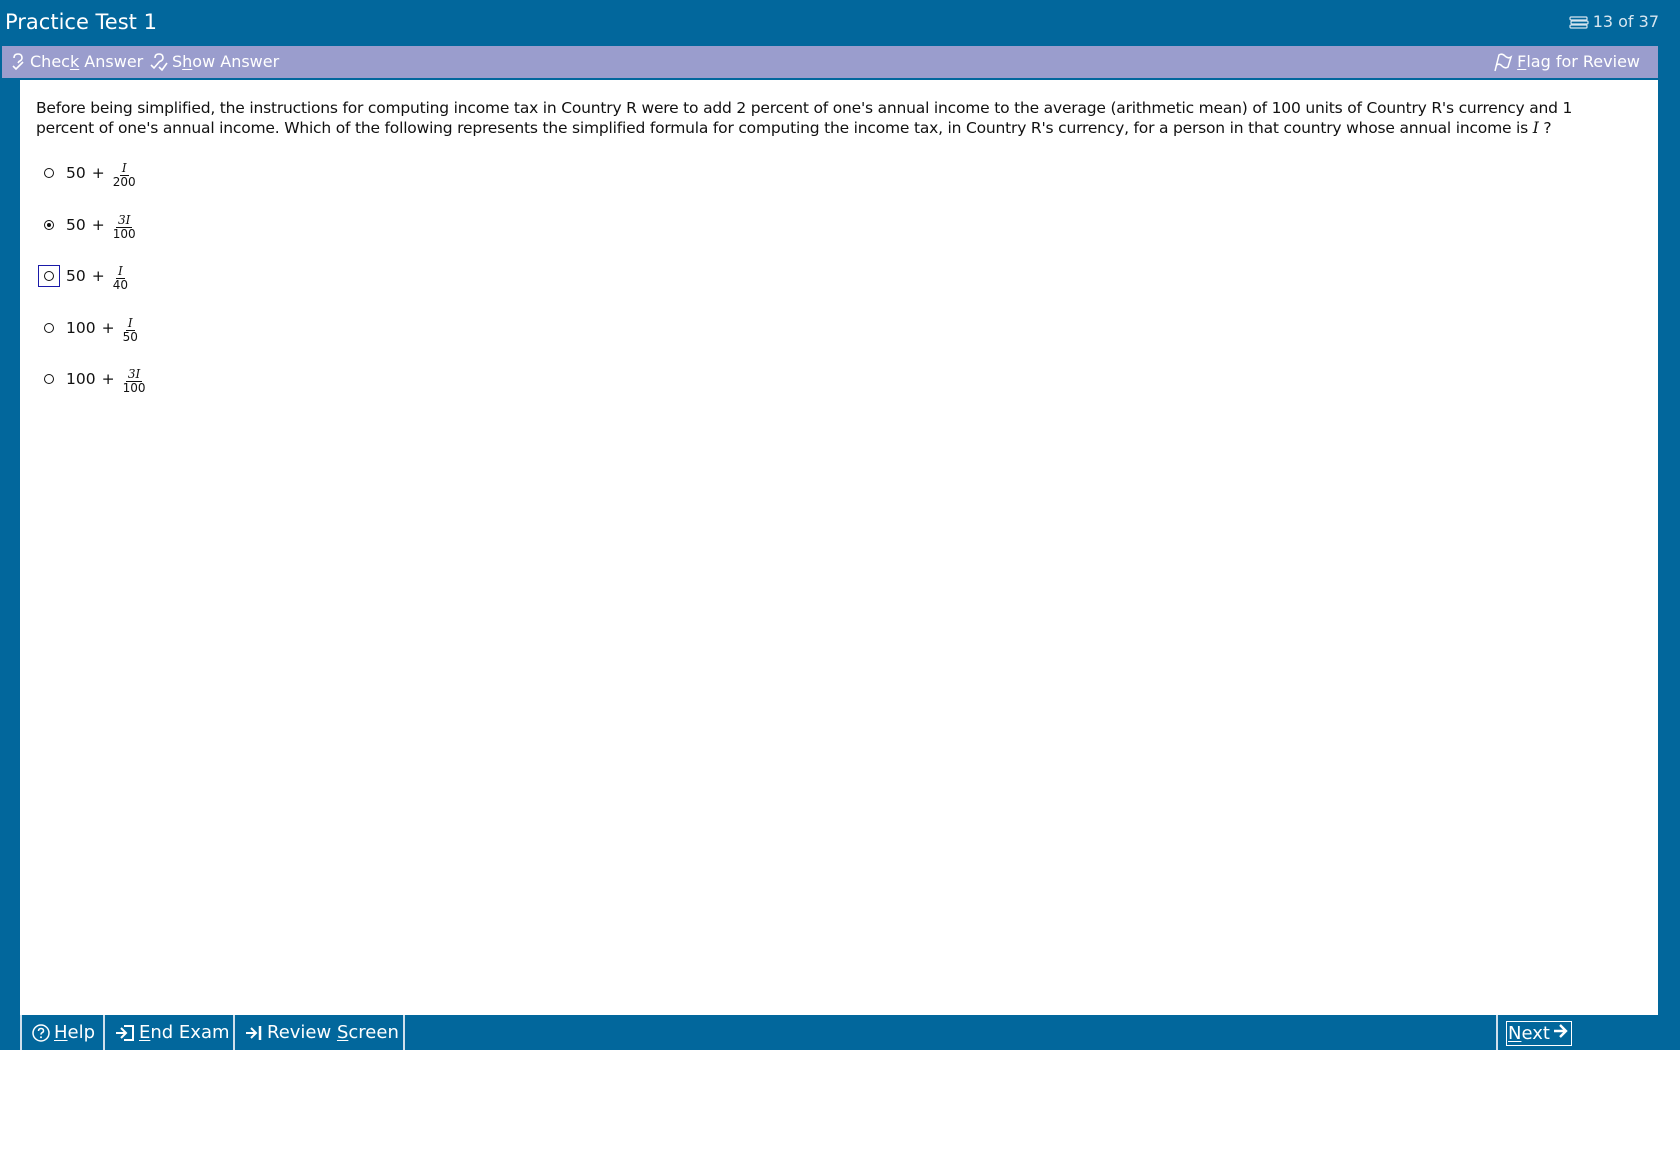  I want to click on end-exam-button: End Exam, so click(170, 1032).